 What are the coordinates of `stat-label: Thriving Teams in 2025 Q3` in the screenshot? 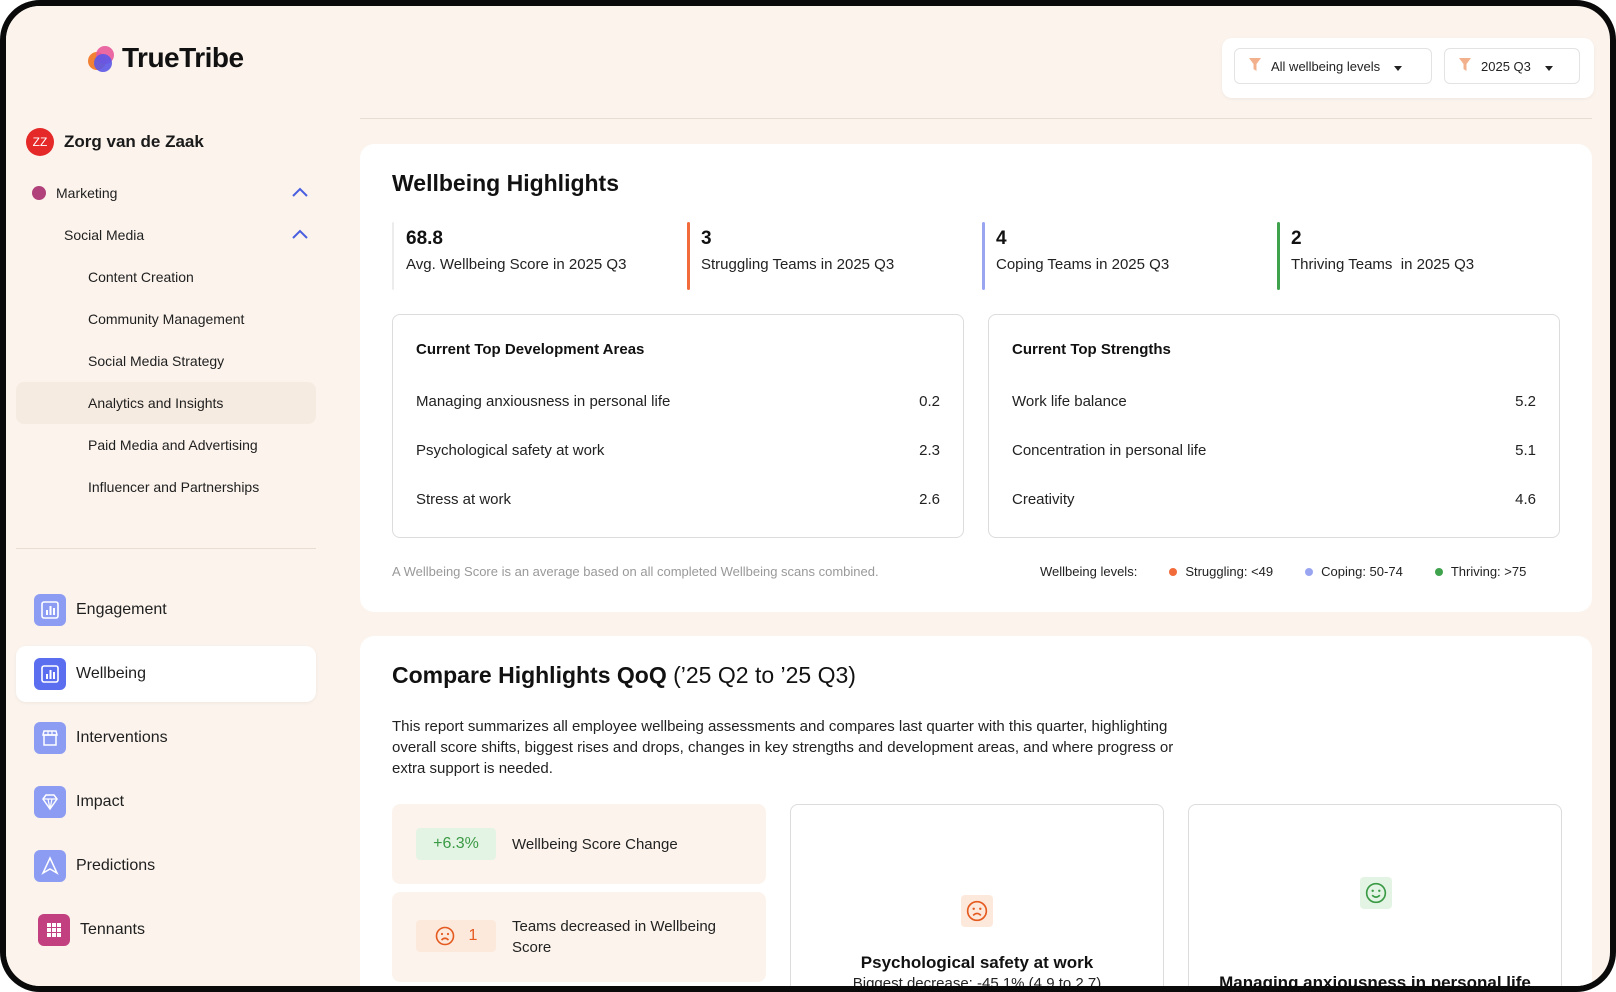 It's located at (1383, 264).